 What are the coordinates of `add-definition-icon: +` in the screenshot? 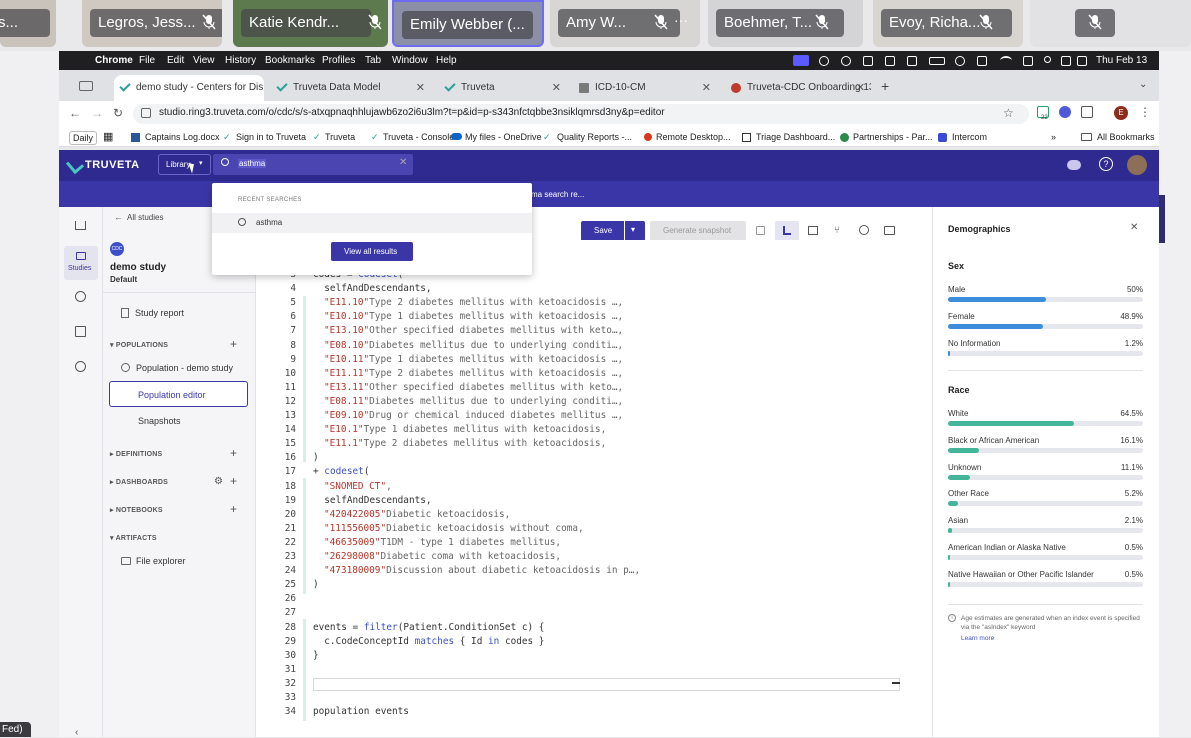 It's located at (233, 453).